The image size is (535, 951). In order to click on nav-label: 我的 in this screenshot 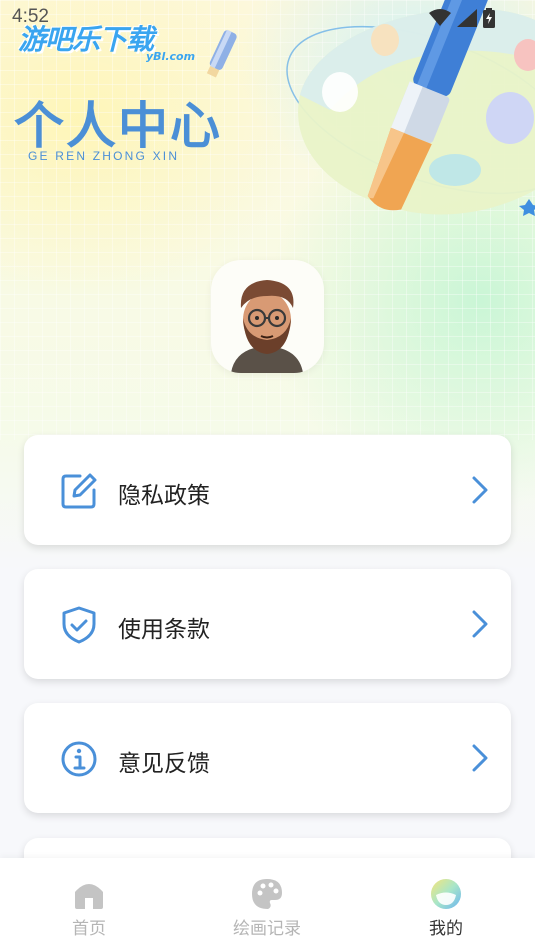, I will do `click(446, 929)`.